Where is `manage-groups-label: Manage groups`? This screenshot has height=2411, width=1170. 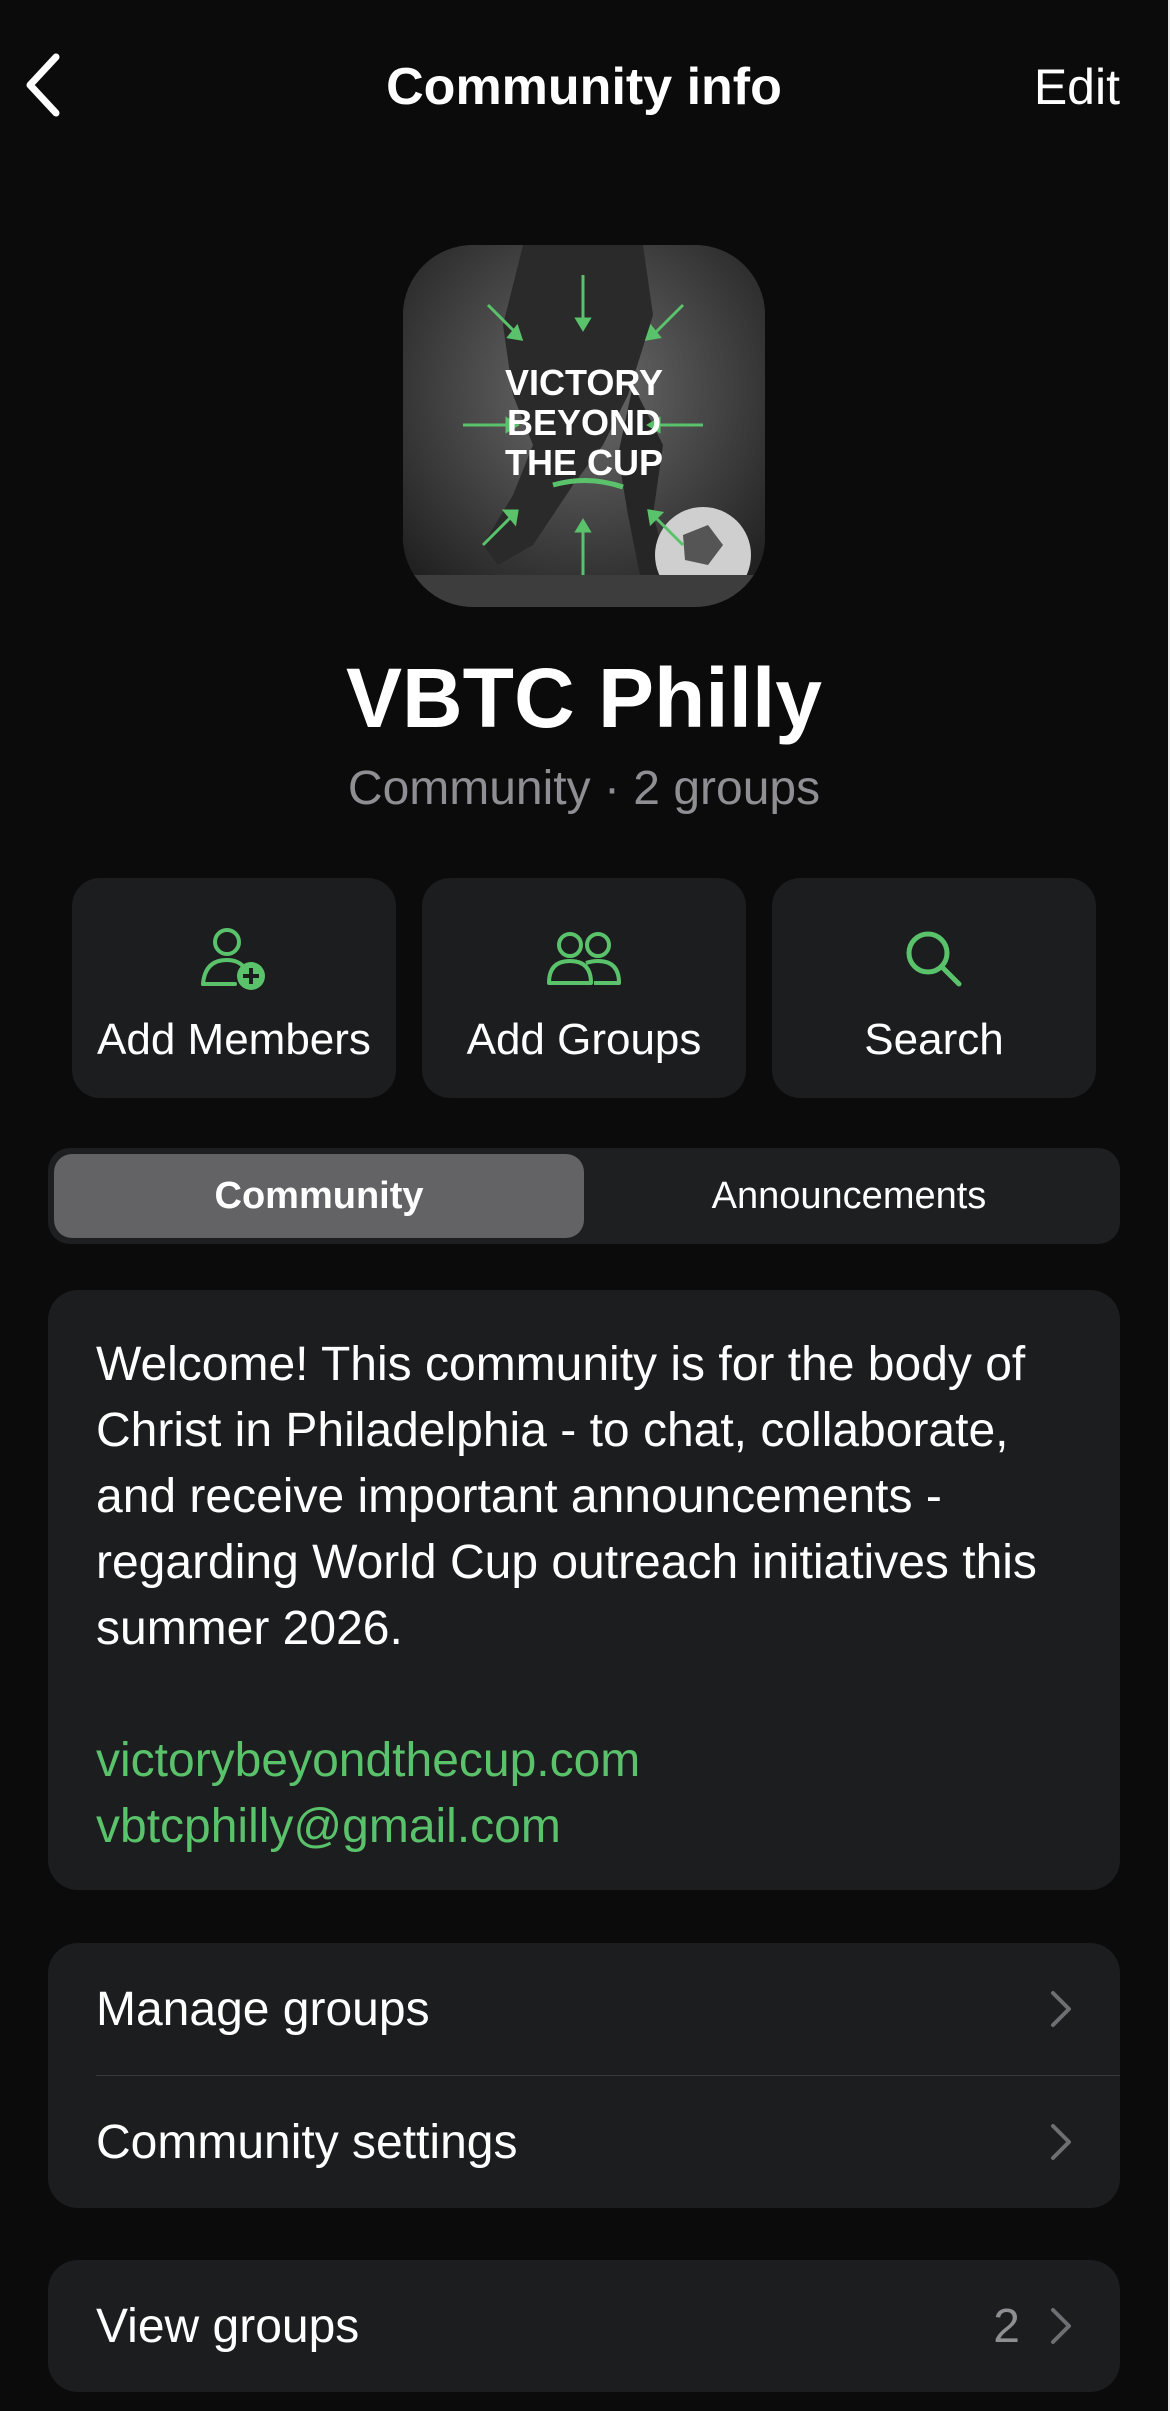 manage-groups-label: Manage groups is located at coordinates (263, 2009).